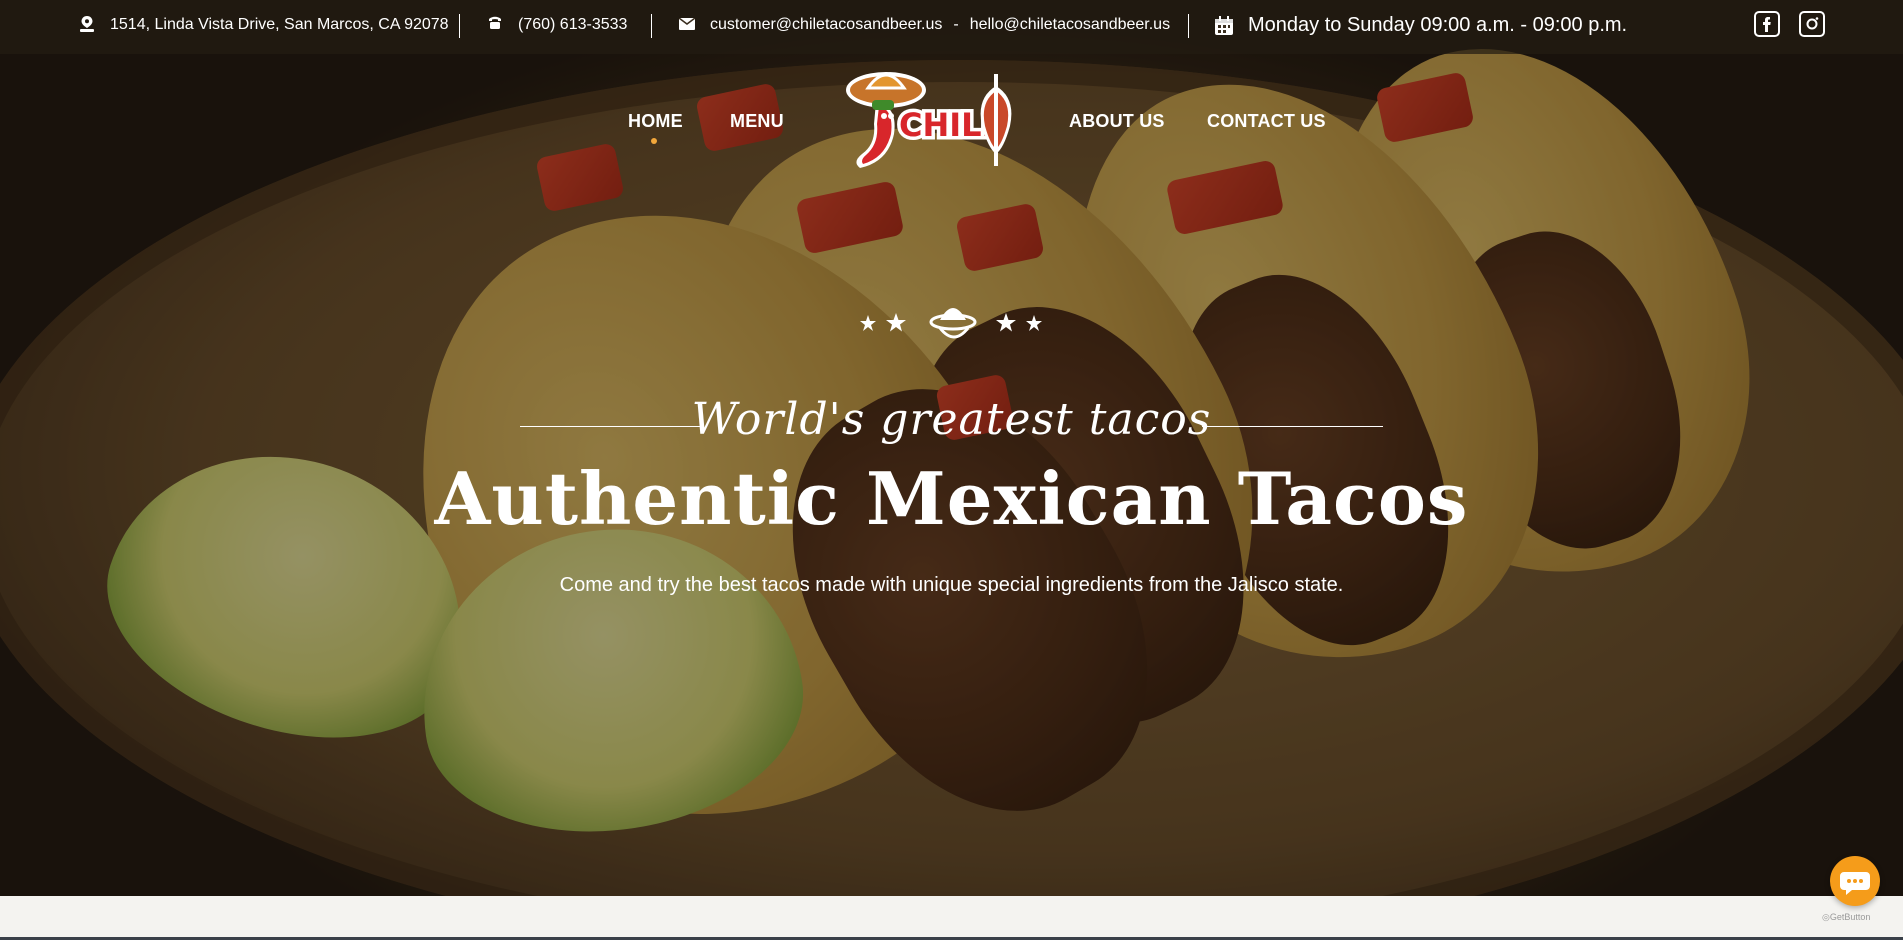 The image size is (1903, 940). I want to click on nav-active-indicator, so click(654, 141).